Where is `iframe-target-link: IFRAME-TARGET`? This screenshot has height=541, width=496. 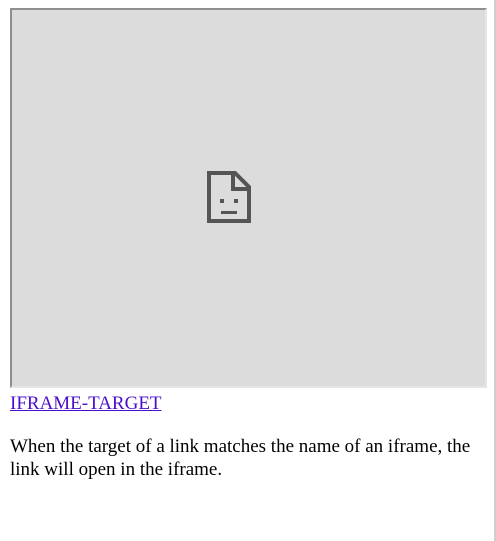
iframe-target-link: IFRAME-TARGET is located at coordinates (86, 404).